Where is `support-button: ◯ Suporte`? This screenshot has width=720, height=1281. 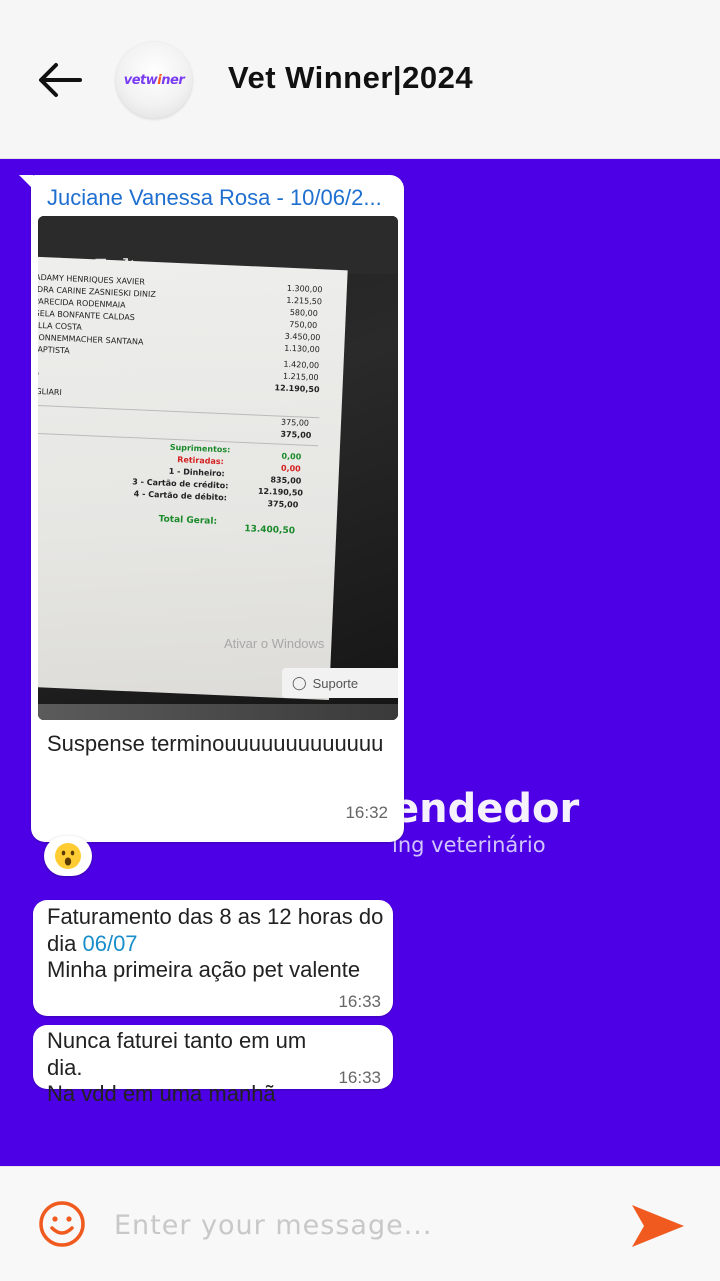
support-button: ◯ Suporte is located at coordinates (340, 683).